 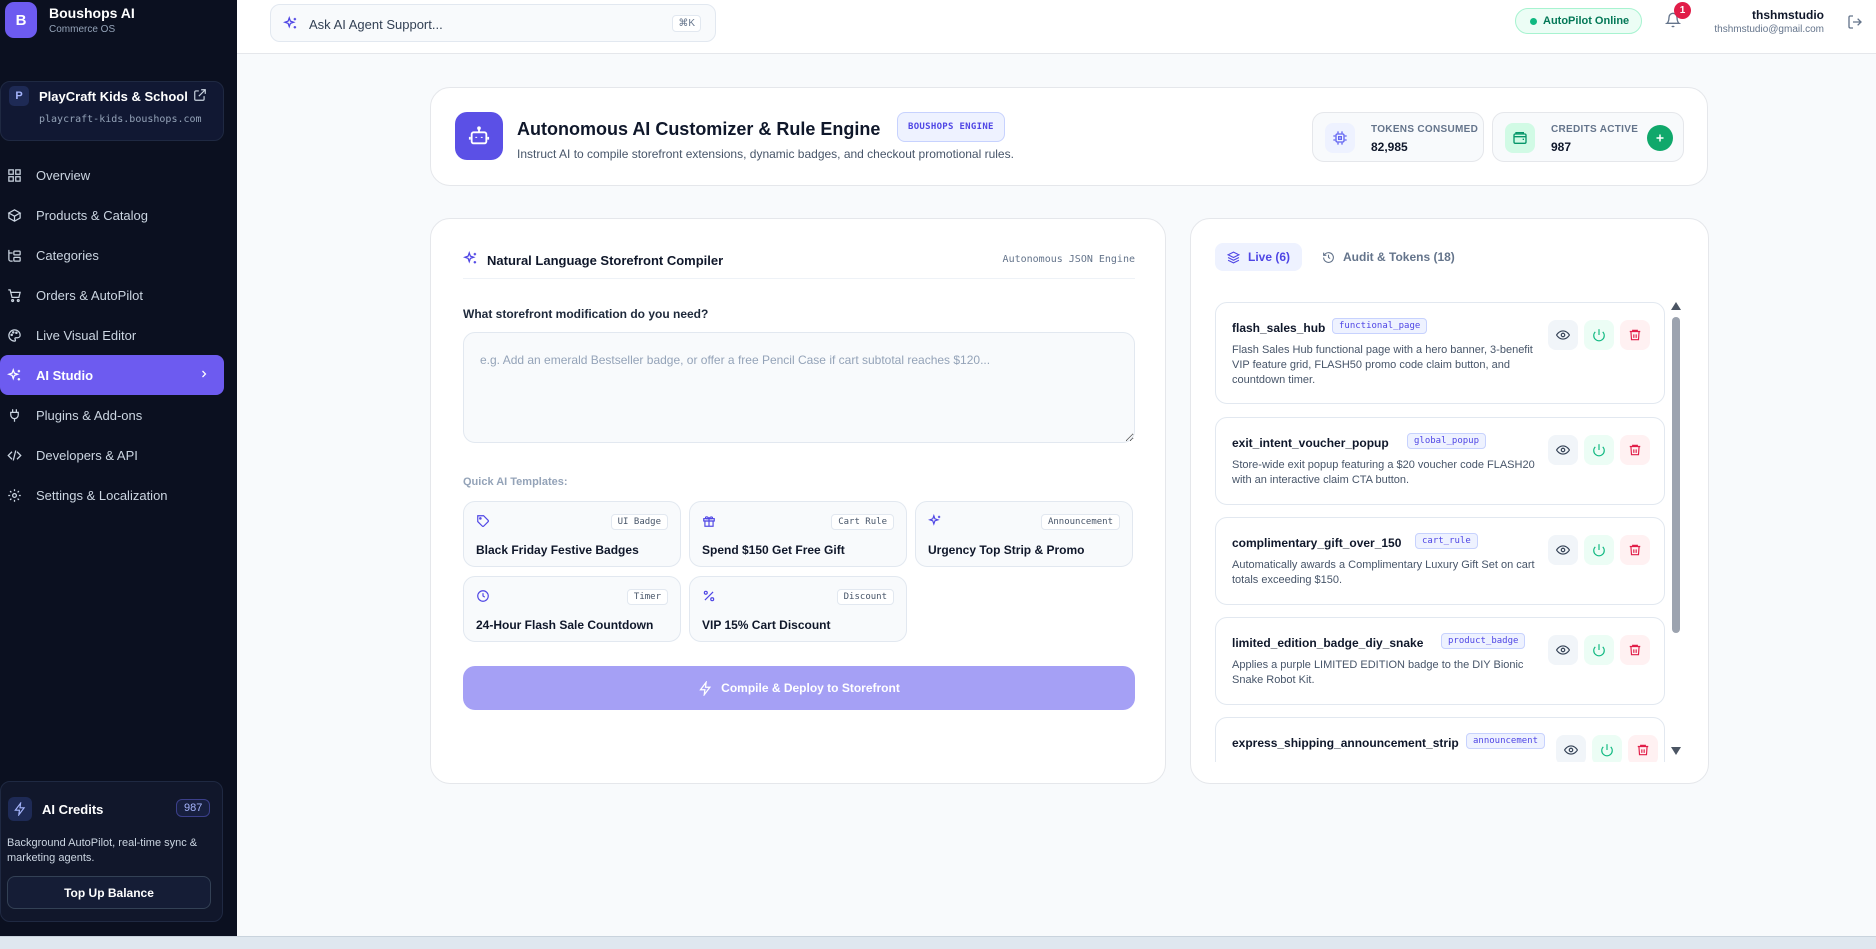 What do you see at coordinates (65, 375) in the screenshot?
I see `sidebar-item-label: AI Studio` at bounding box center [65, 375].